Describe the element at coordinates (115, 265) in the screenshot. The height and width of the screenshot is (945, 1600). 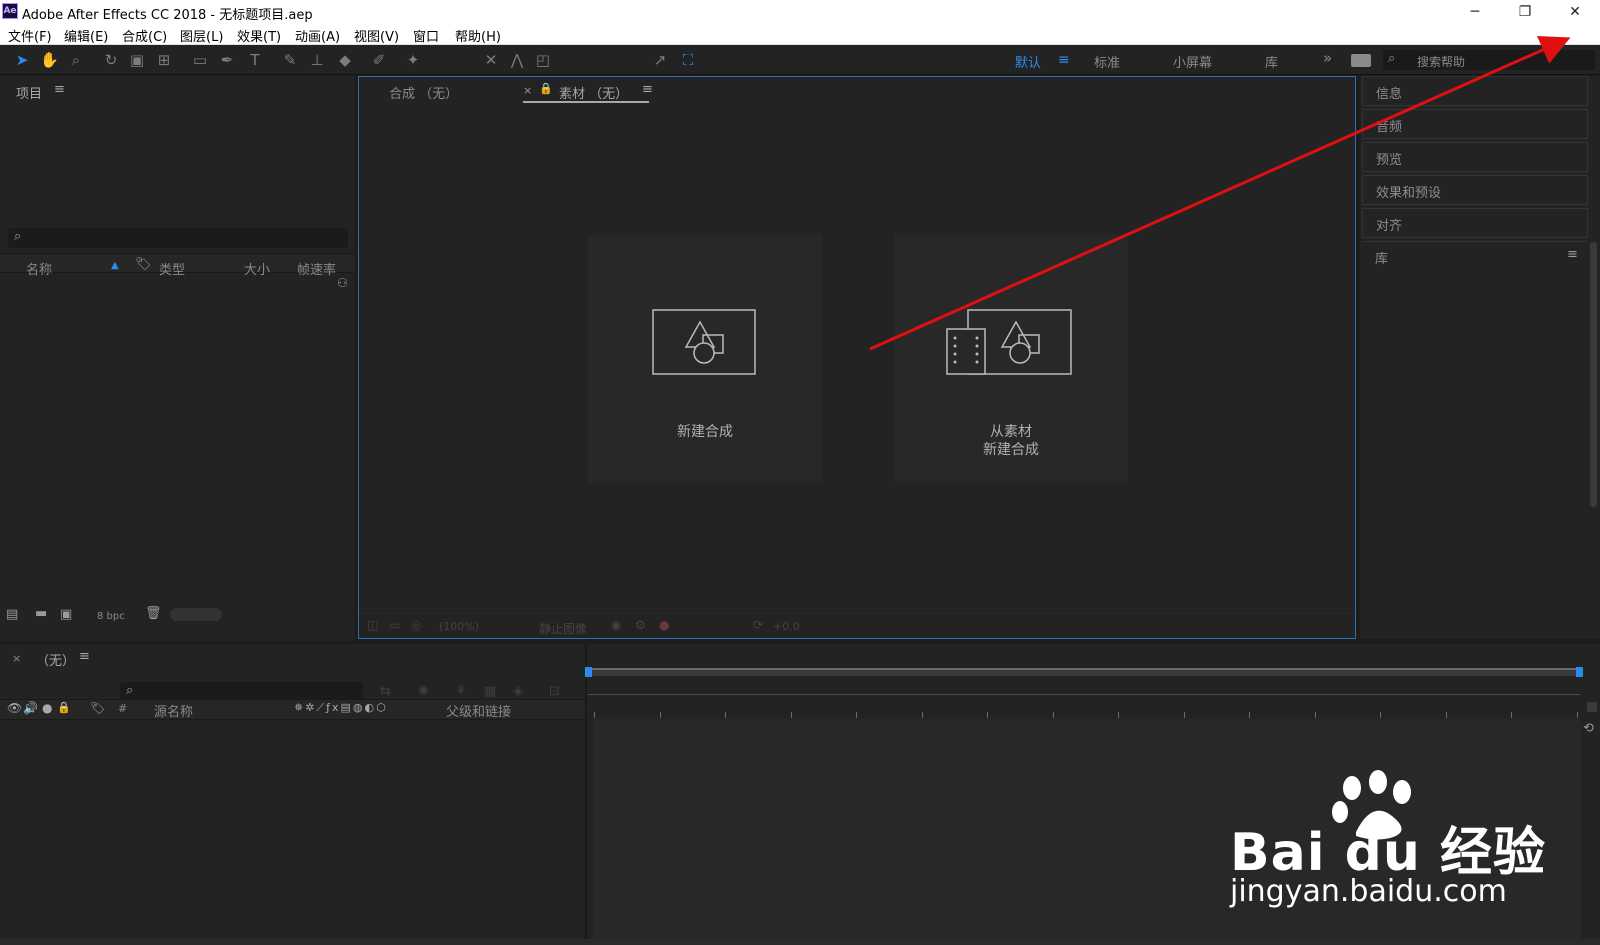
I see `sort-ascending-icon: ▲` at that location.